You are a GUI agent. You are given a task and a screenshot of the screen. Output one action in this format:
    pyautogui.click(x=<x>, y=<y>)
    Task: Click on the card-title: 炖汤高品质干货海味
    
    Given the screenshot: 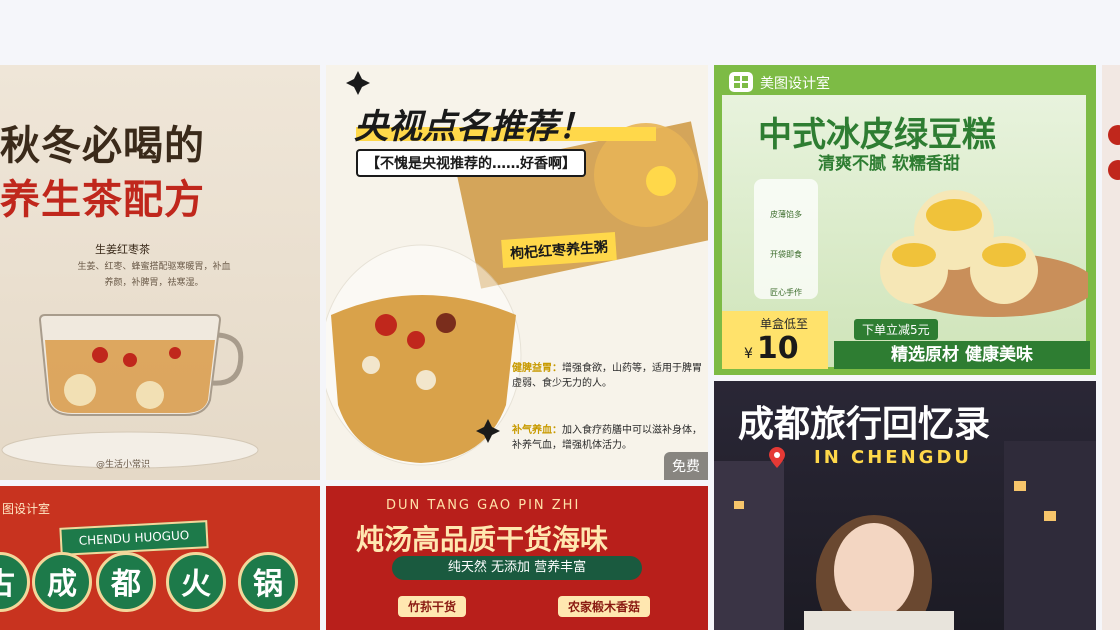 What is the action you would take?
    pyautogui.click(x=482, y=539)
    